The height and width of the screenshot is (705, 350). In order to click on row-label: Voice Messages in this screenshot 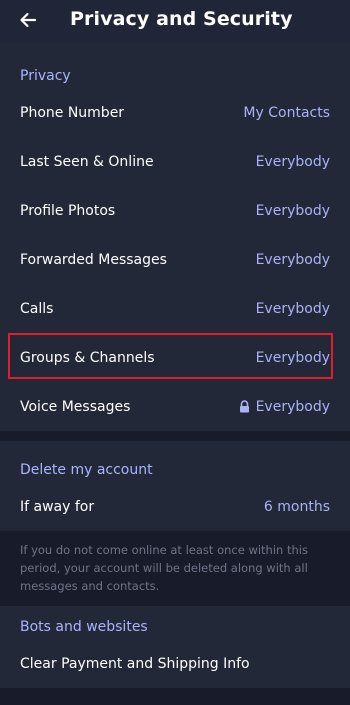, I will do `click(75, 406)`.